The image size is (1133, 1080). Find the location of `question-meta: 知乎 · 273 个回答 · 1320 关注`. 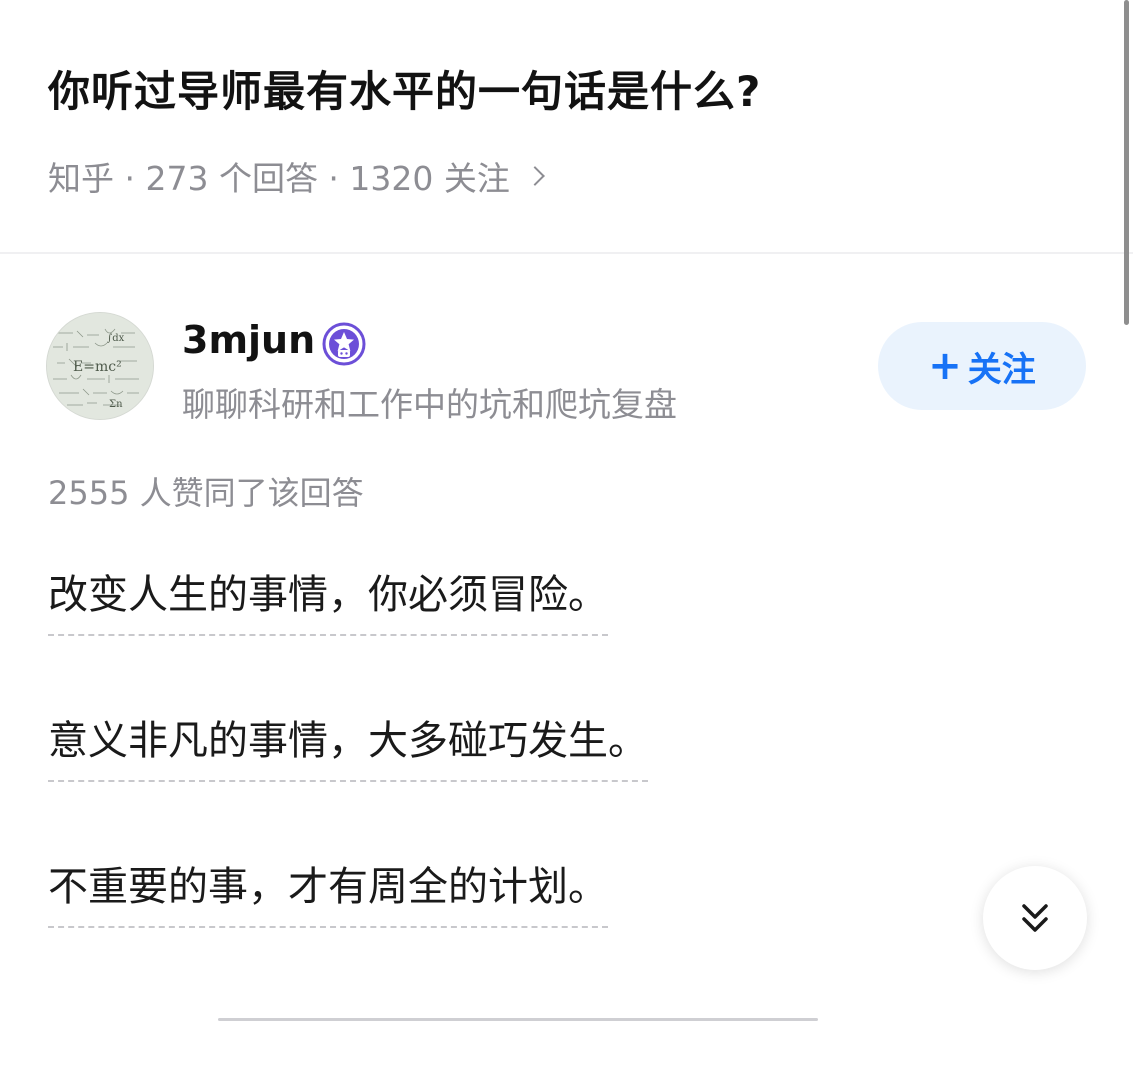

question-meta: 知乎 · 273 个回答 · 1320 关注 is located at coordinates (296, 176).